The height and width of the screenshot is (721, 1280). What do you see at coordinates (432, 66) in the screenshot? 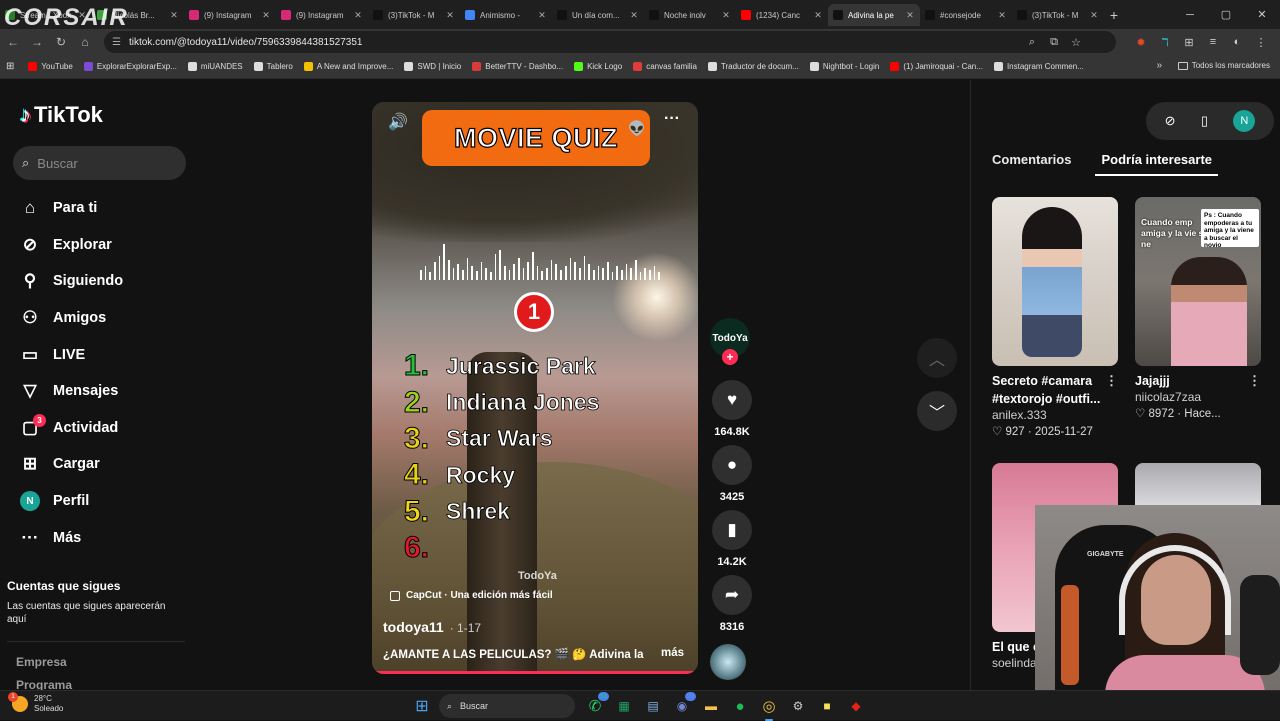
I see `bookmark-item: SWD | Inicio` at bounding box center [432, 66].